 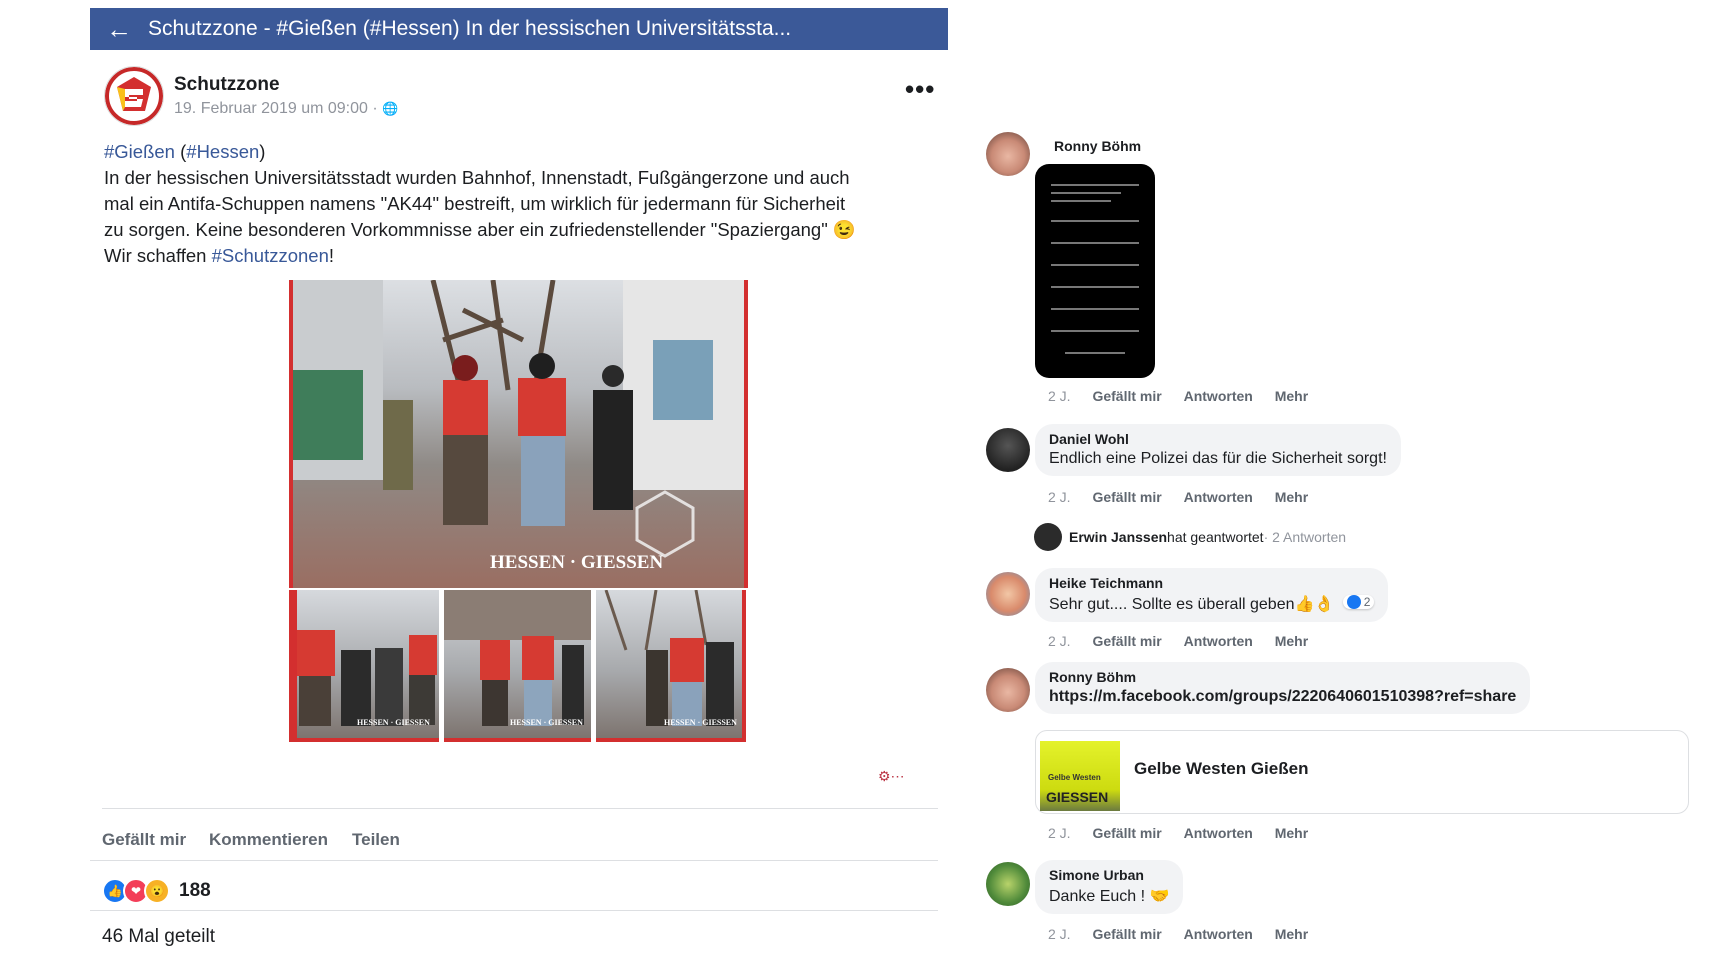 What do you see at coordinates (920, 89) in the screenshot?
I see `more-options-button: •••` at bounding box center [920, 89].